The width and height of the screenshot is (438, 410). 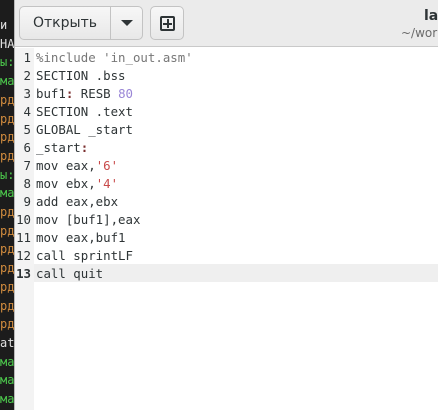 I want to click on code-token: mov eax,, so click(x=66, y=165).